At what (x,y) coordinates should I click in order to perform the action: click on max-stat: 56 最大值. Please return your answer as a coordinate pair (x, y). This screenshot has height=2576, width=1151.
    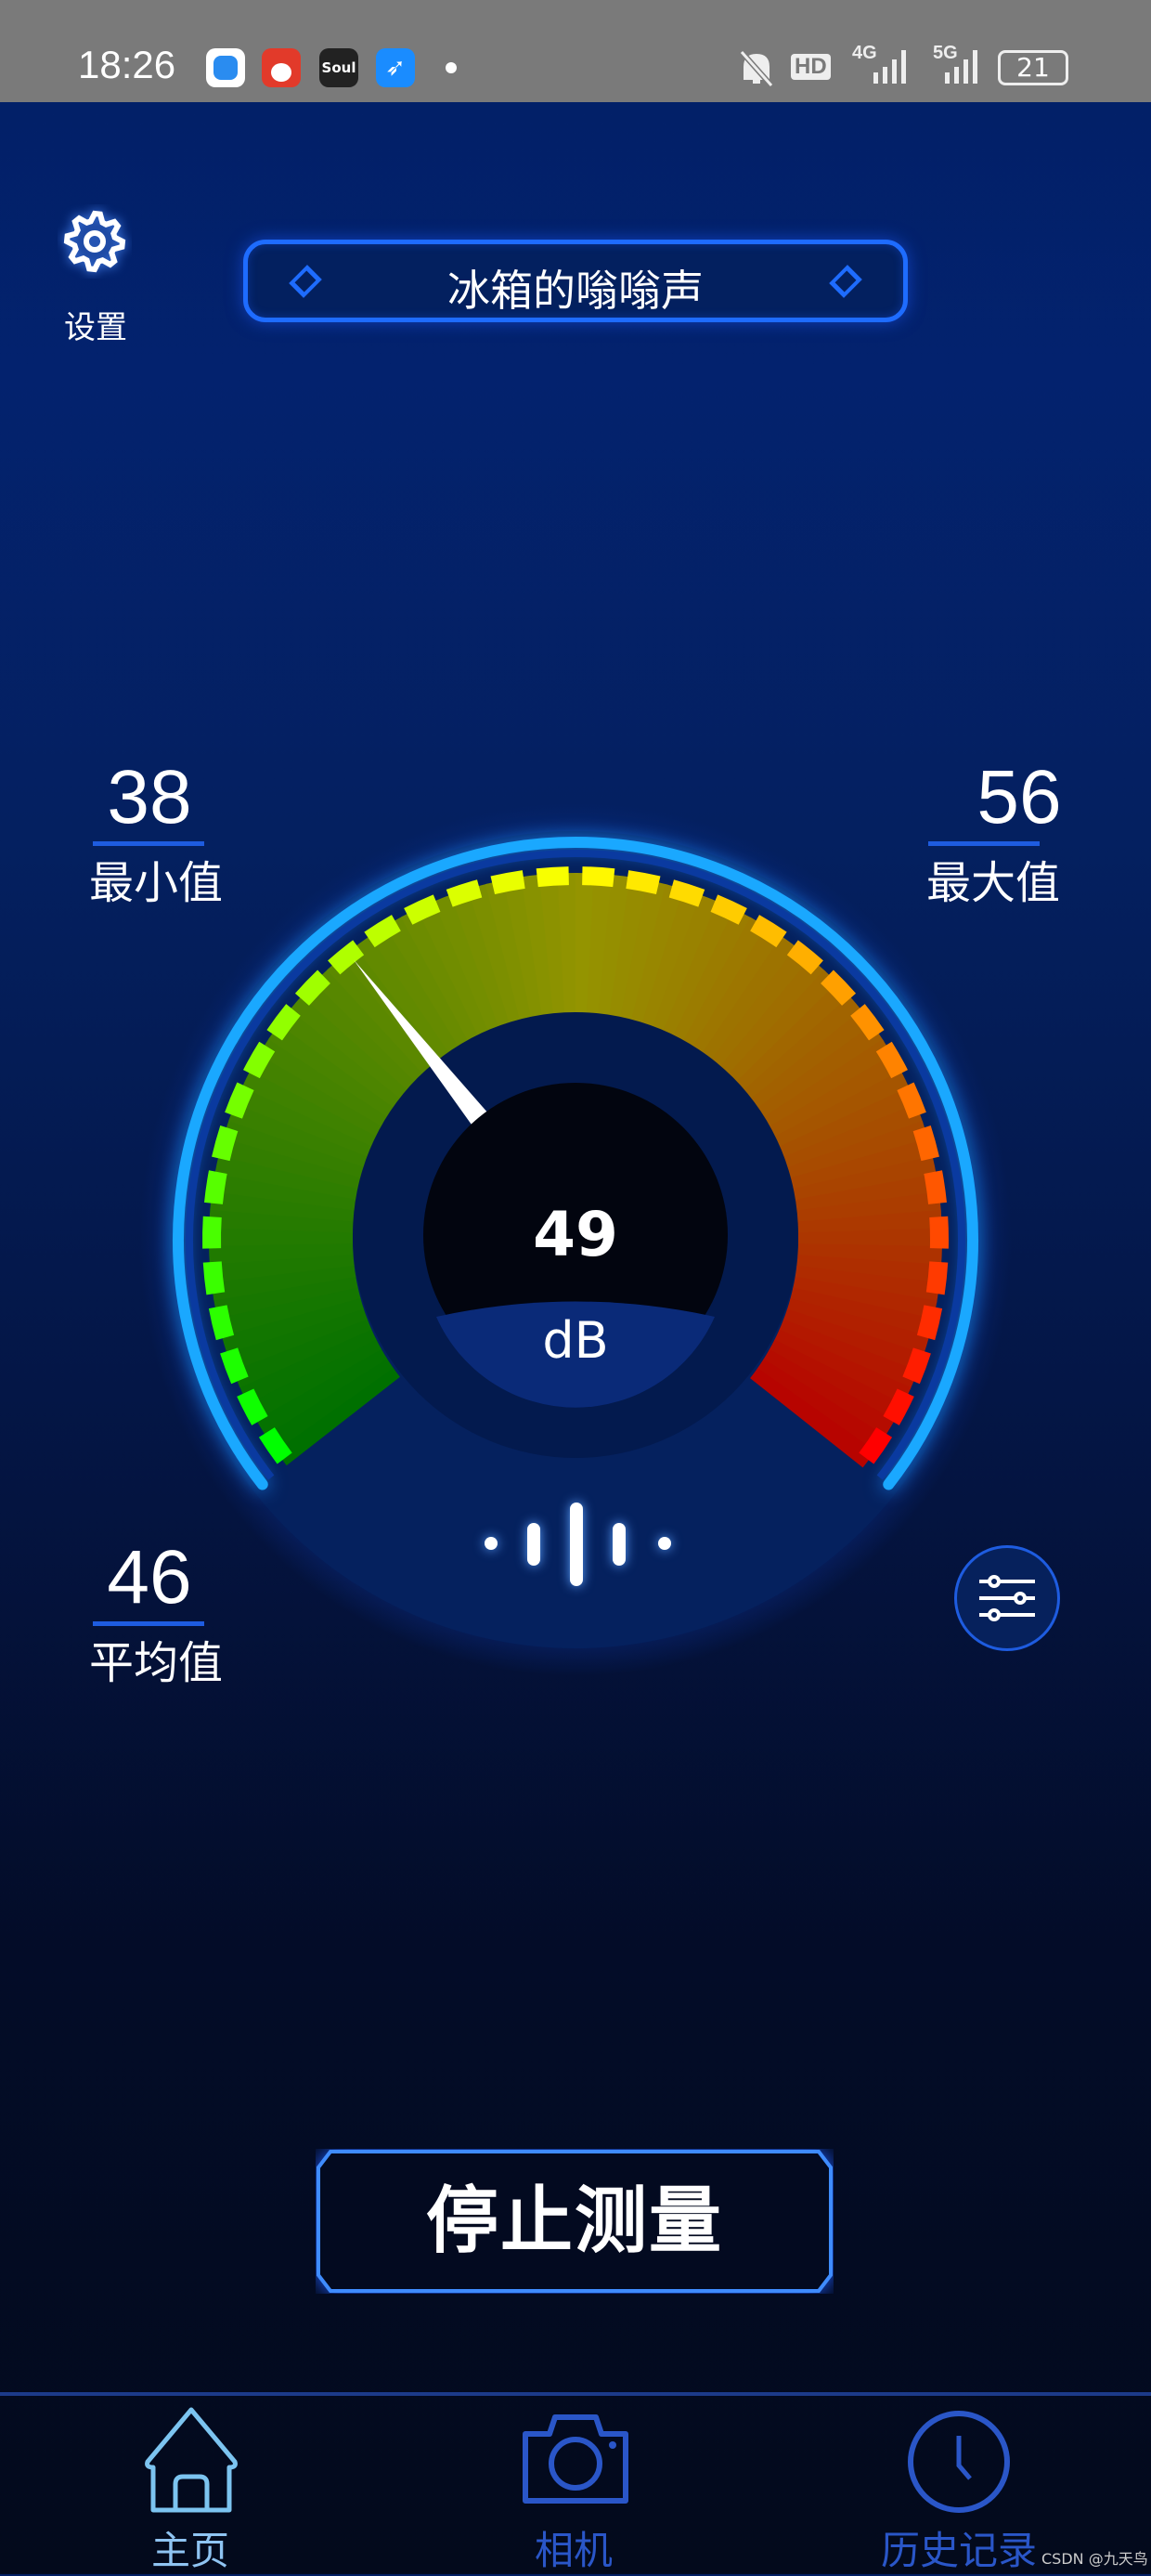
    Looking at the image, I should click on (1019, 832).